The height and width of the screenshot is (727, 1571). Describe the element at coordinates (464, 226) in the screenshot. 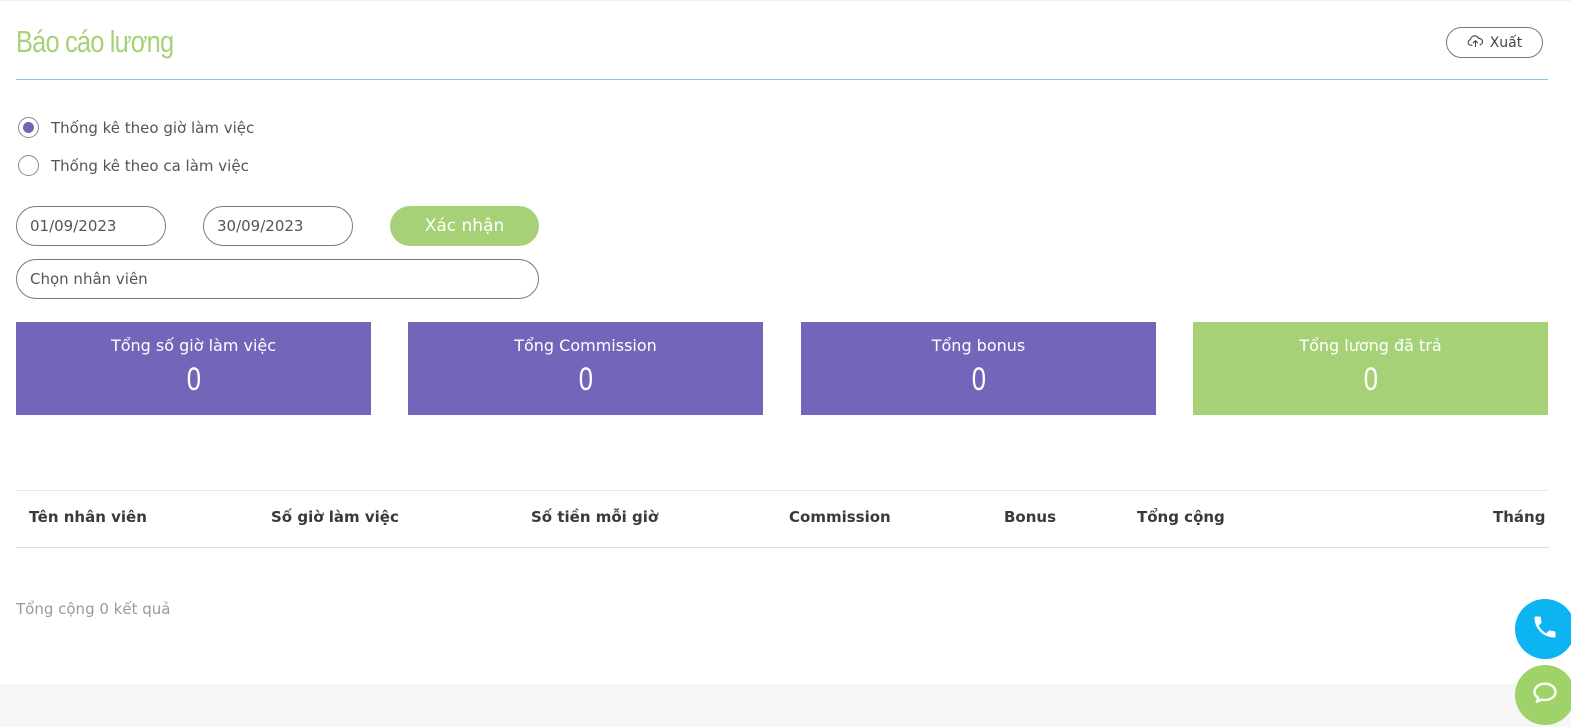

I see `confirm-button: Xác nhận` at that location.